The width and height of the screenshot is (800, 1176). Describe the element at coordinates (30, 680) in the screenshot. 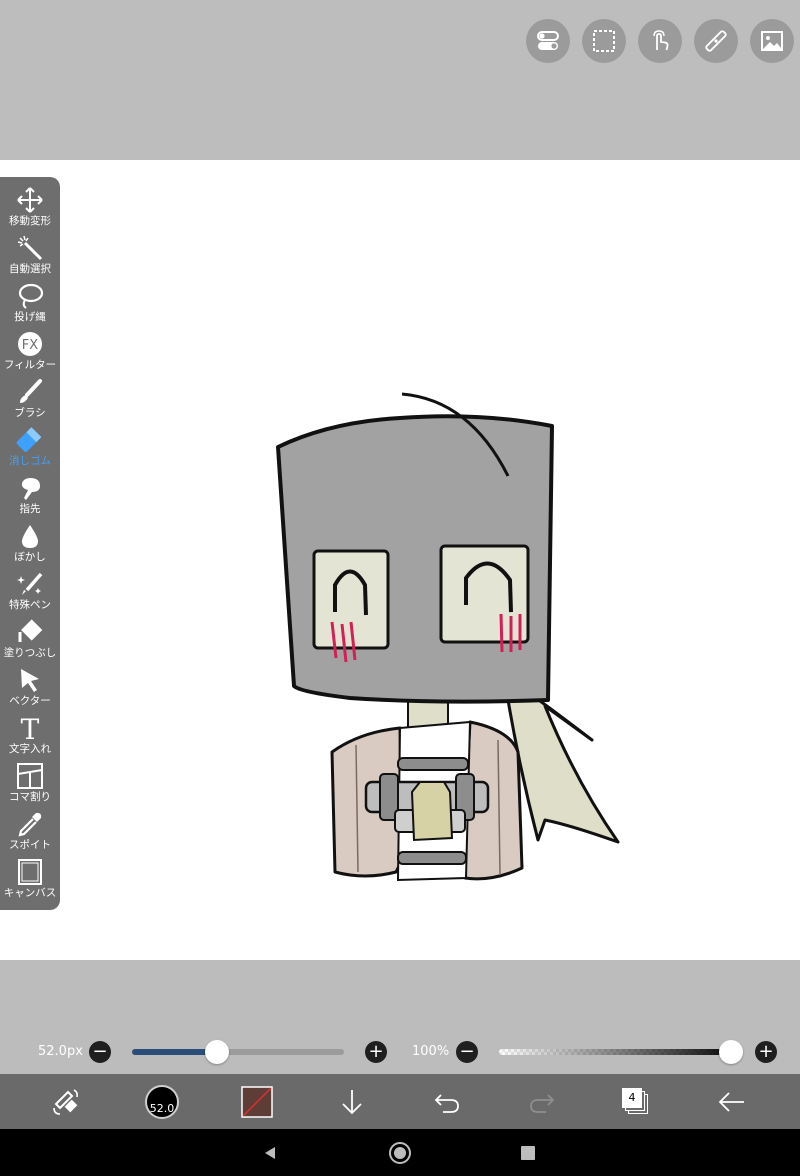

I see `vector-arrow-icon` at that location.